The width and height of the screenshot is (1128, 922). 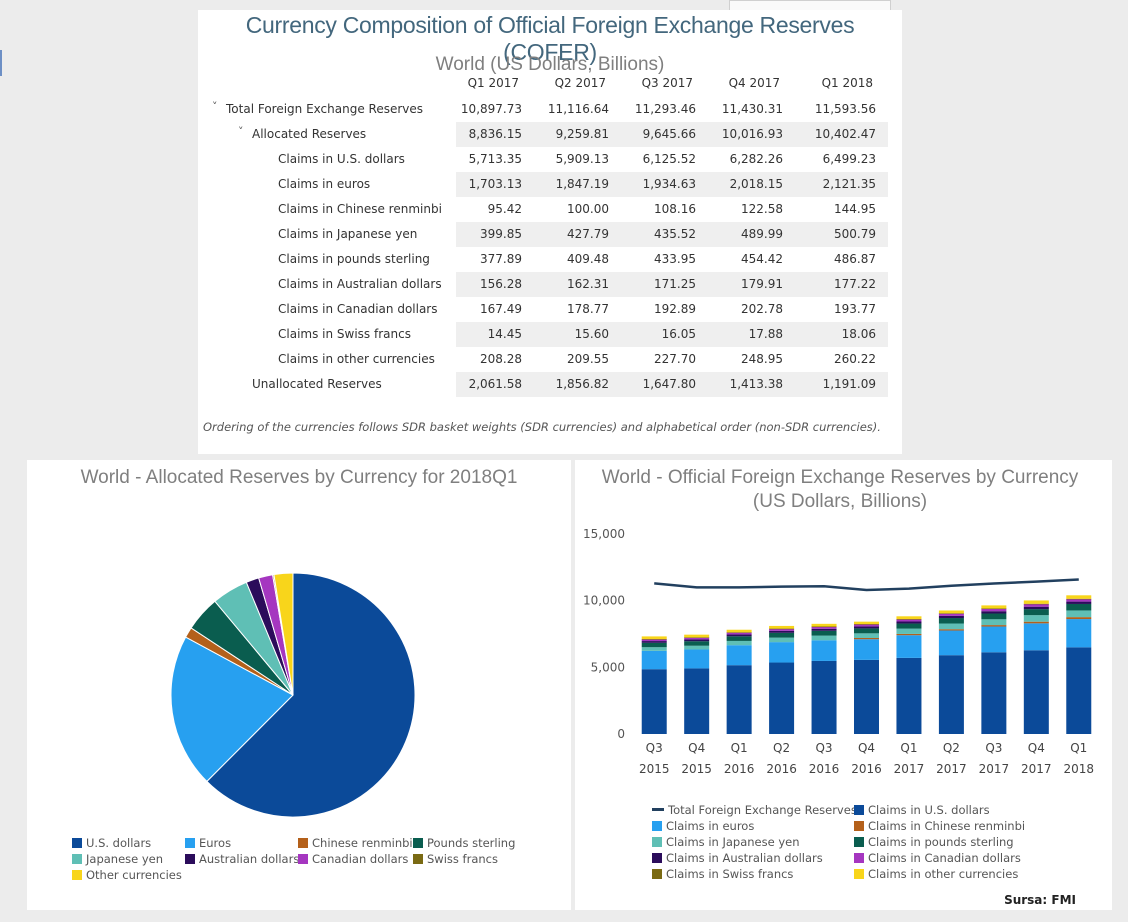 I want to click on bar-legend-item: Claims in Australian dollars, so click(x=737, y=858).